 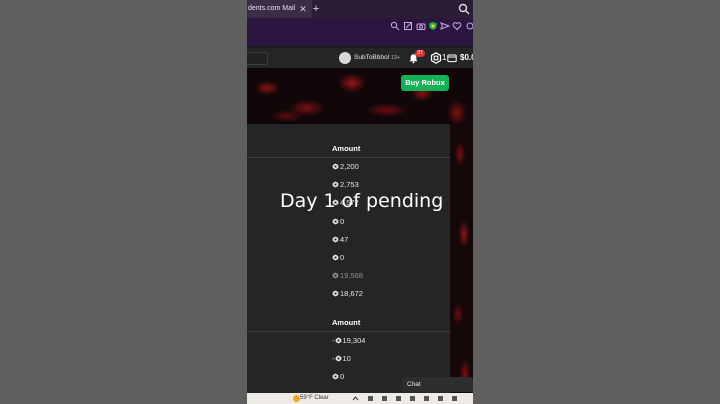 I want to click on amount-value: 2,753, so click(x=349, y=185).